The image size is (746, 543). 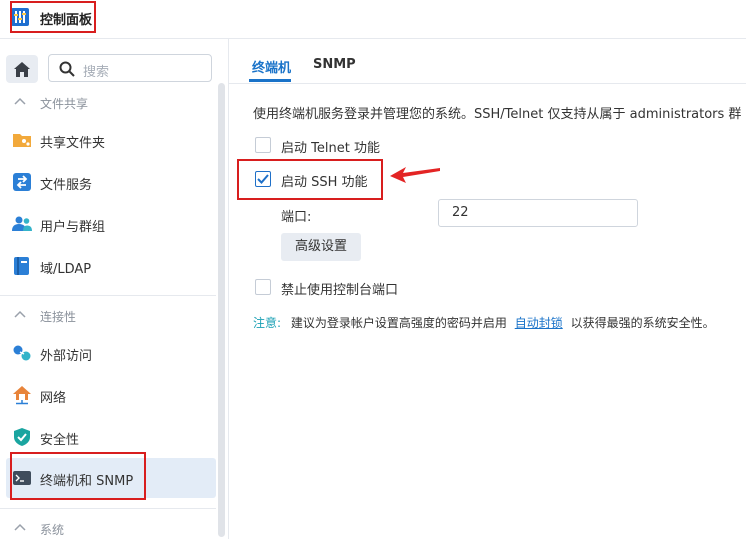 I want to click on security-note: 注意: 建议为登录帐户设置高强度的密码并启用 自动封锁 以获得最强的系统安全性。, so click(x=484, y=322).